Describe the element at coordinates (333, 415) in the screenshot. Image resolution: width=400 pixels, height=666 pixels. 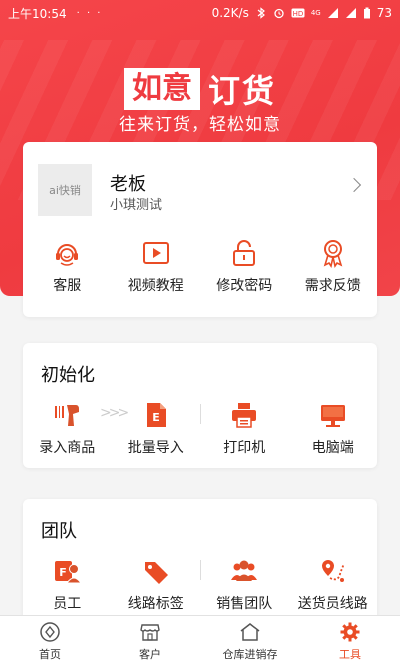
I see `monitor-icon` at that location.